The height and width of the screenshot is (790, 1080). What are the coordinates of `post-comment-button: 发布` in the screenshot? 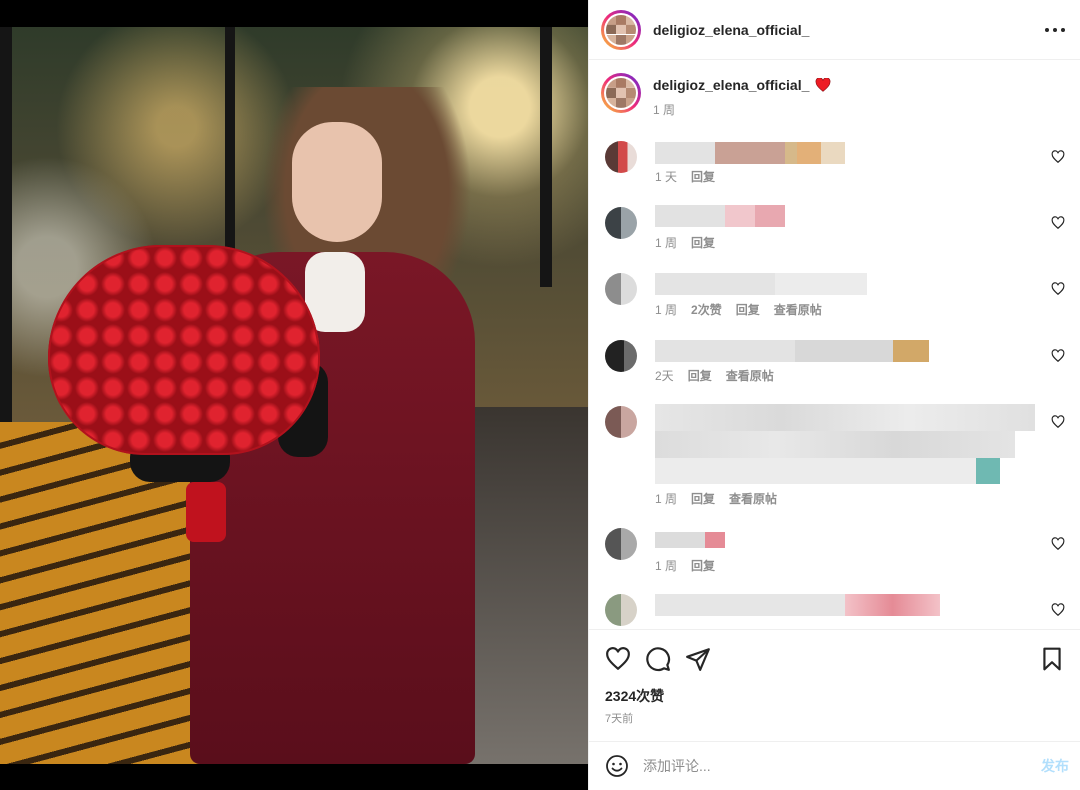 It's located at (1055, 766).